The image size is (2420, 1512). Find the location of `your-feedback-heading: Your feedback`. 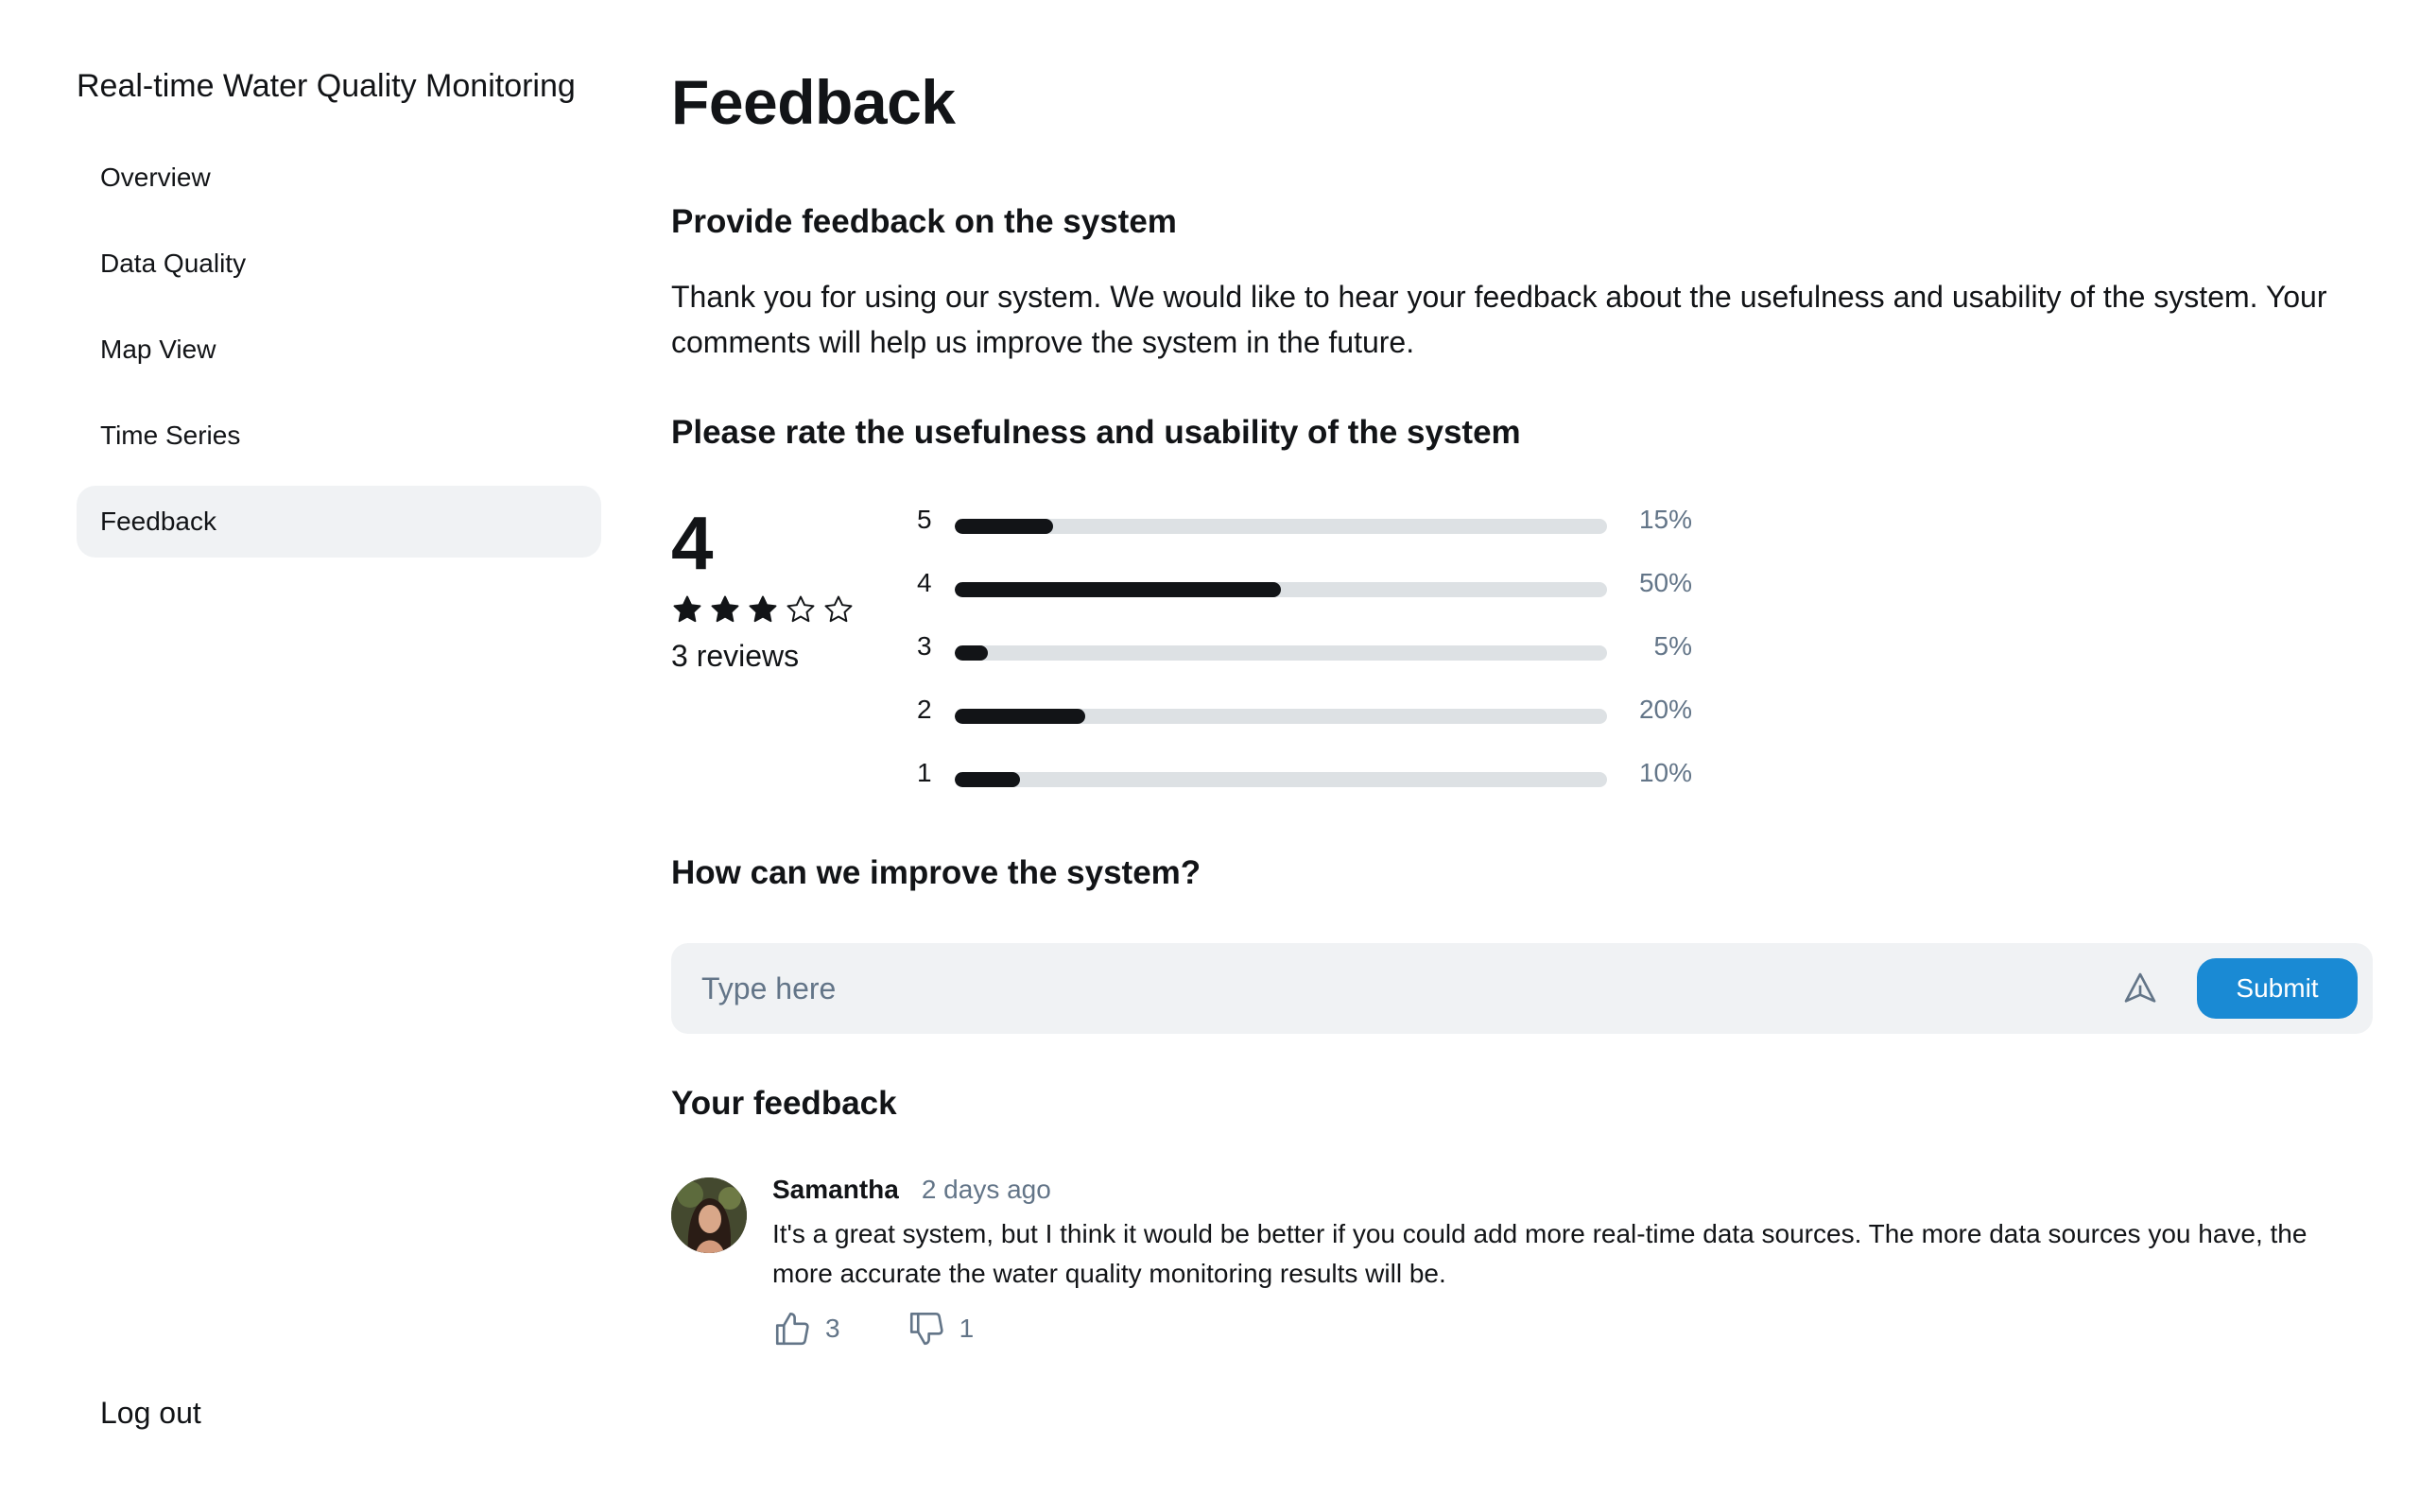

your-feedback-heading: Your feedback is located at coordinates (784, 1103).